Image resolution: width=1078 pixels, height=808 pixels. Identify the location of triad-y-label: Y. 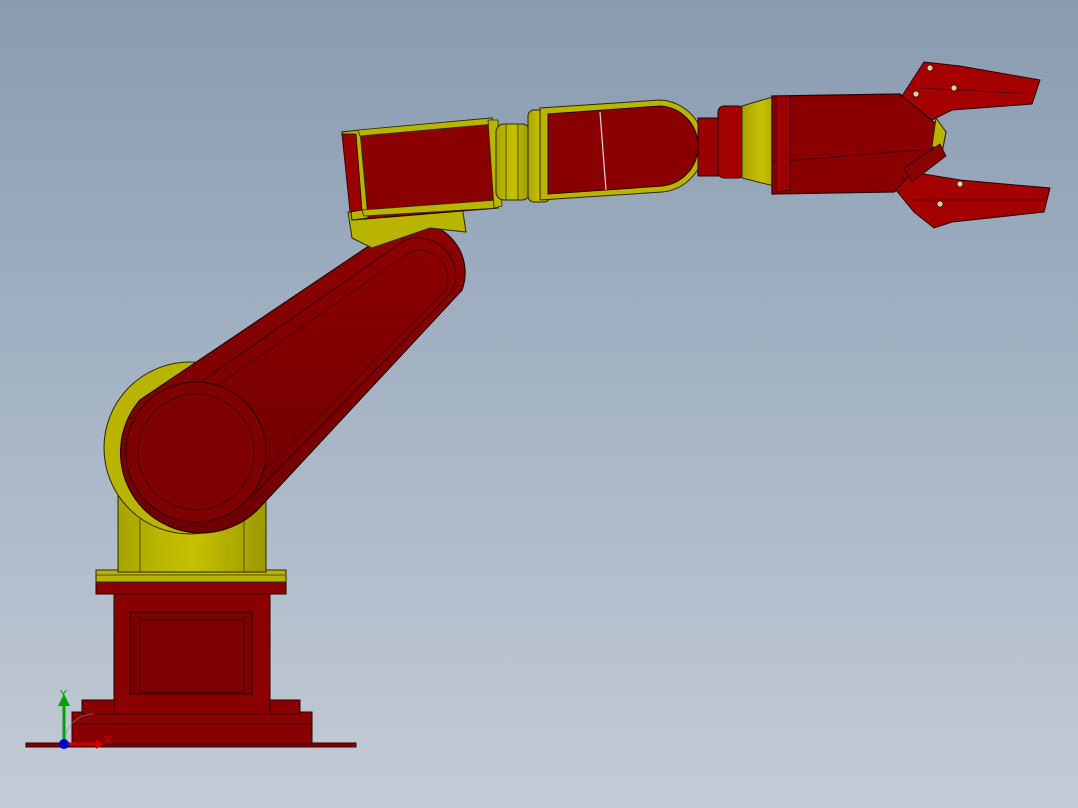
(63, 694).